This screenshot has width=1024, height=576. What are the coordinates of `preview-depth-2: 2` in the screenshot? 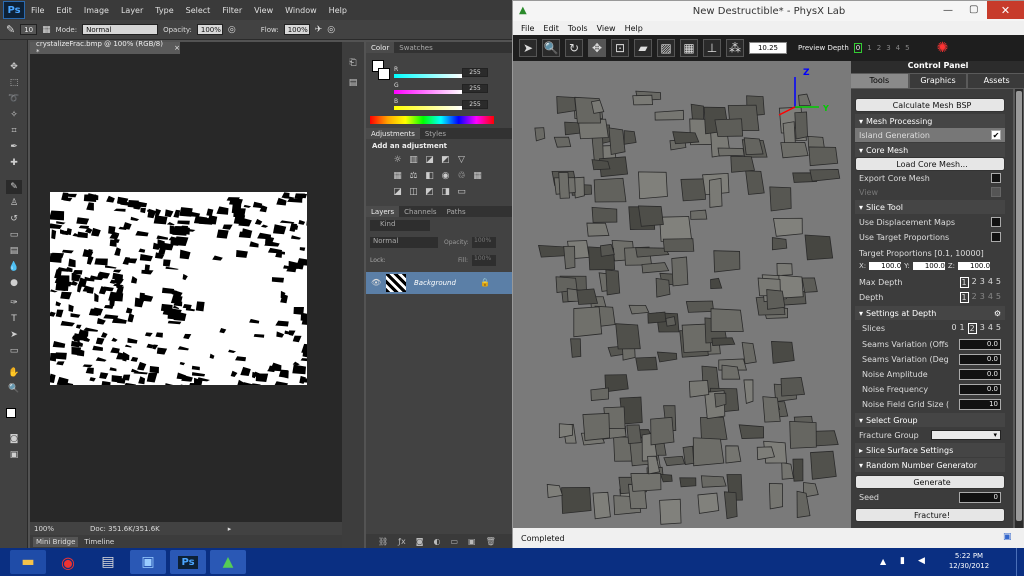 It's located at (879, 48).